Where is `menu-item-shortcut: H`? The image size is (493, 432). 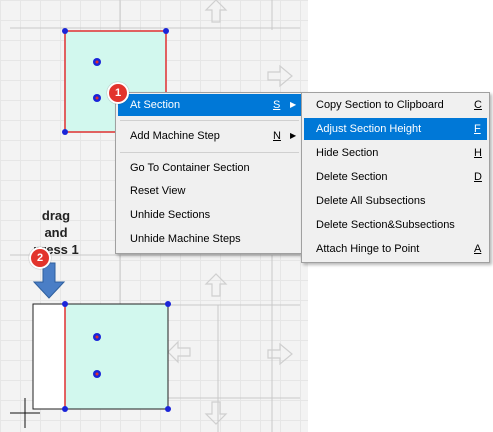
menu-item-shortcut: H is located at coordinates (478, 153).